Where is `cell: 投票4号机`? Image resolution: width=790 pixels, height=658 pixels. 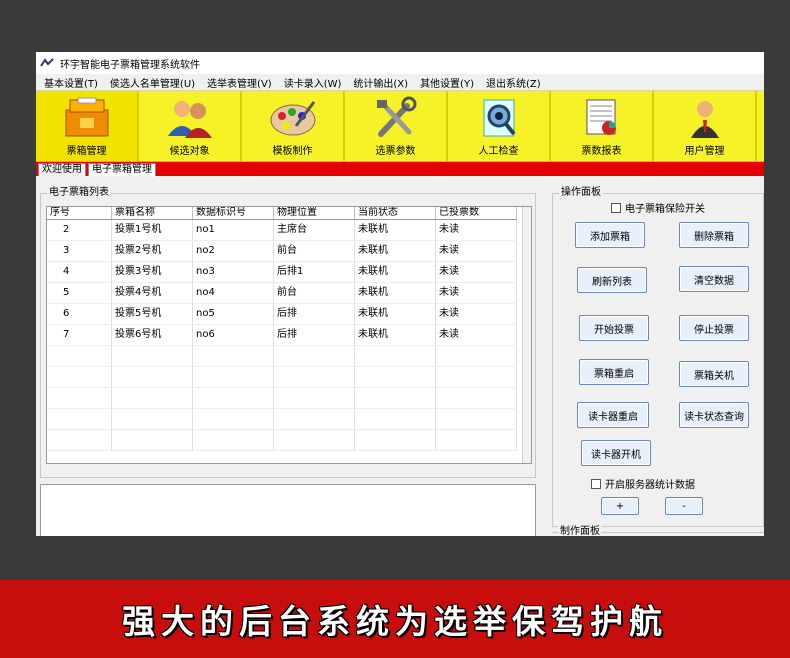
cell: 投票4号机 is located at coordinates (152, 293).